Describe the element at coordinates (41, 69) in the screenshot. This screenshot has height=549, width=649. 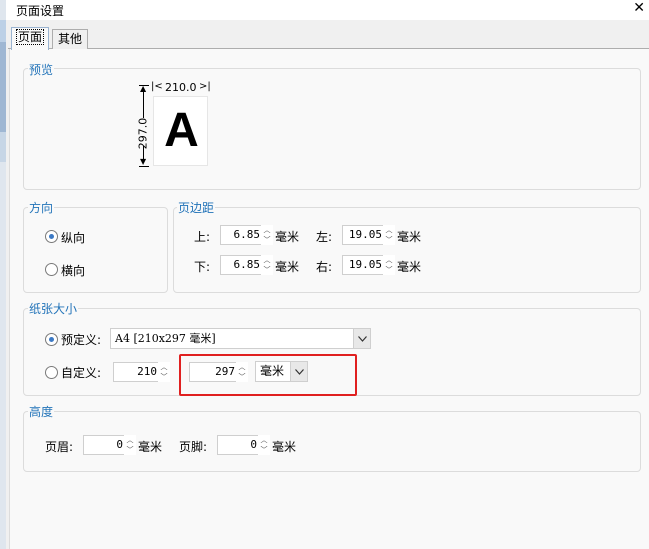
I see `preview-legend: 预览` at that location.